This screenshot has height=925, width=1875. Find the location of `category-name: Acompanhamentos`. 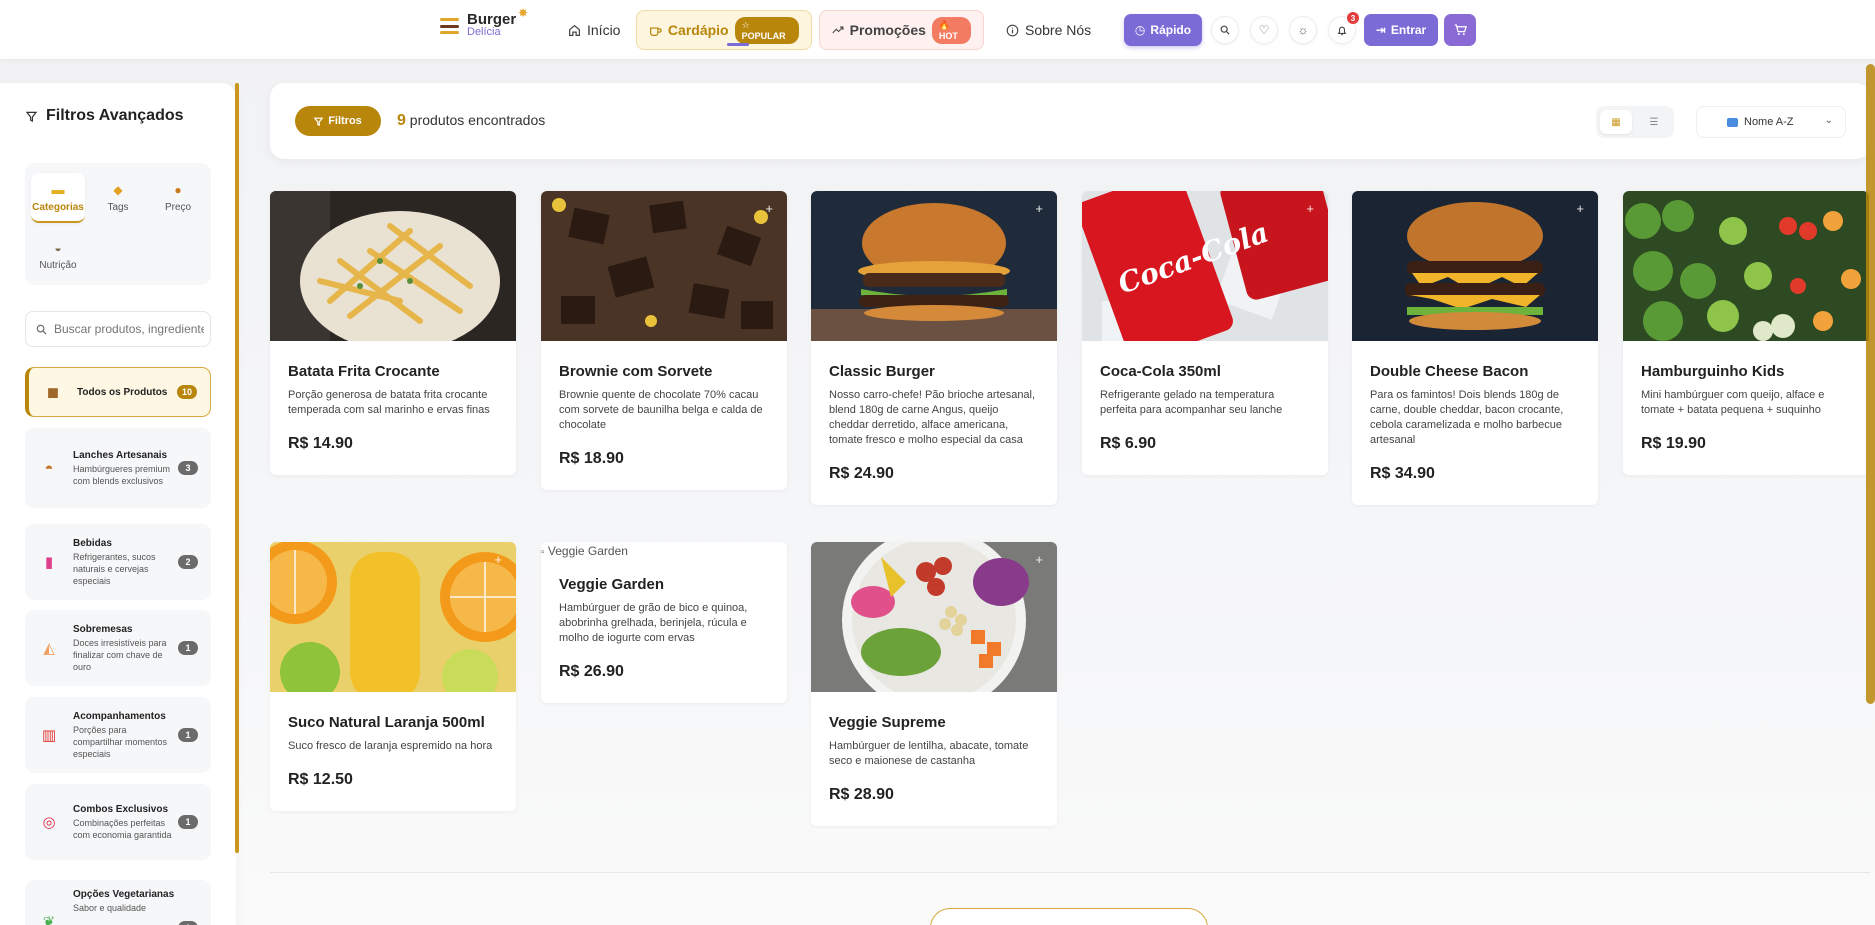

category-name: Acompanhamentos is located at coordinates (119, 716).